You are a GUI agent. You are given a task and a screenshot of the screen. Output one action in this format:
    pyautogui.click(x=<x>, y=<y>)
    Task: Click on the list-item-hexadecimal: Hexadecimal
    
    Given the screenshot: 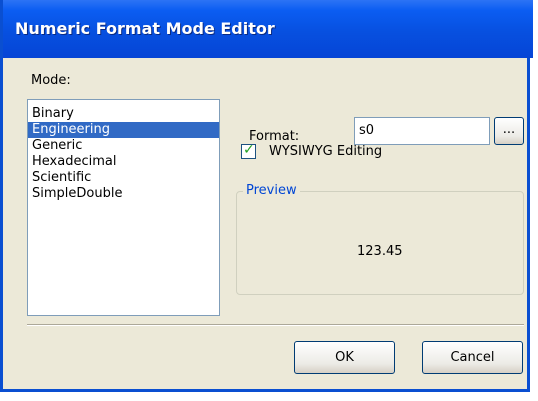 What is the action you would take?
    pyautogui.click(x=123, y=162)
    